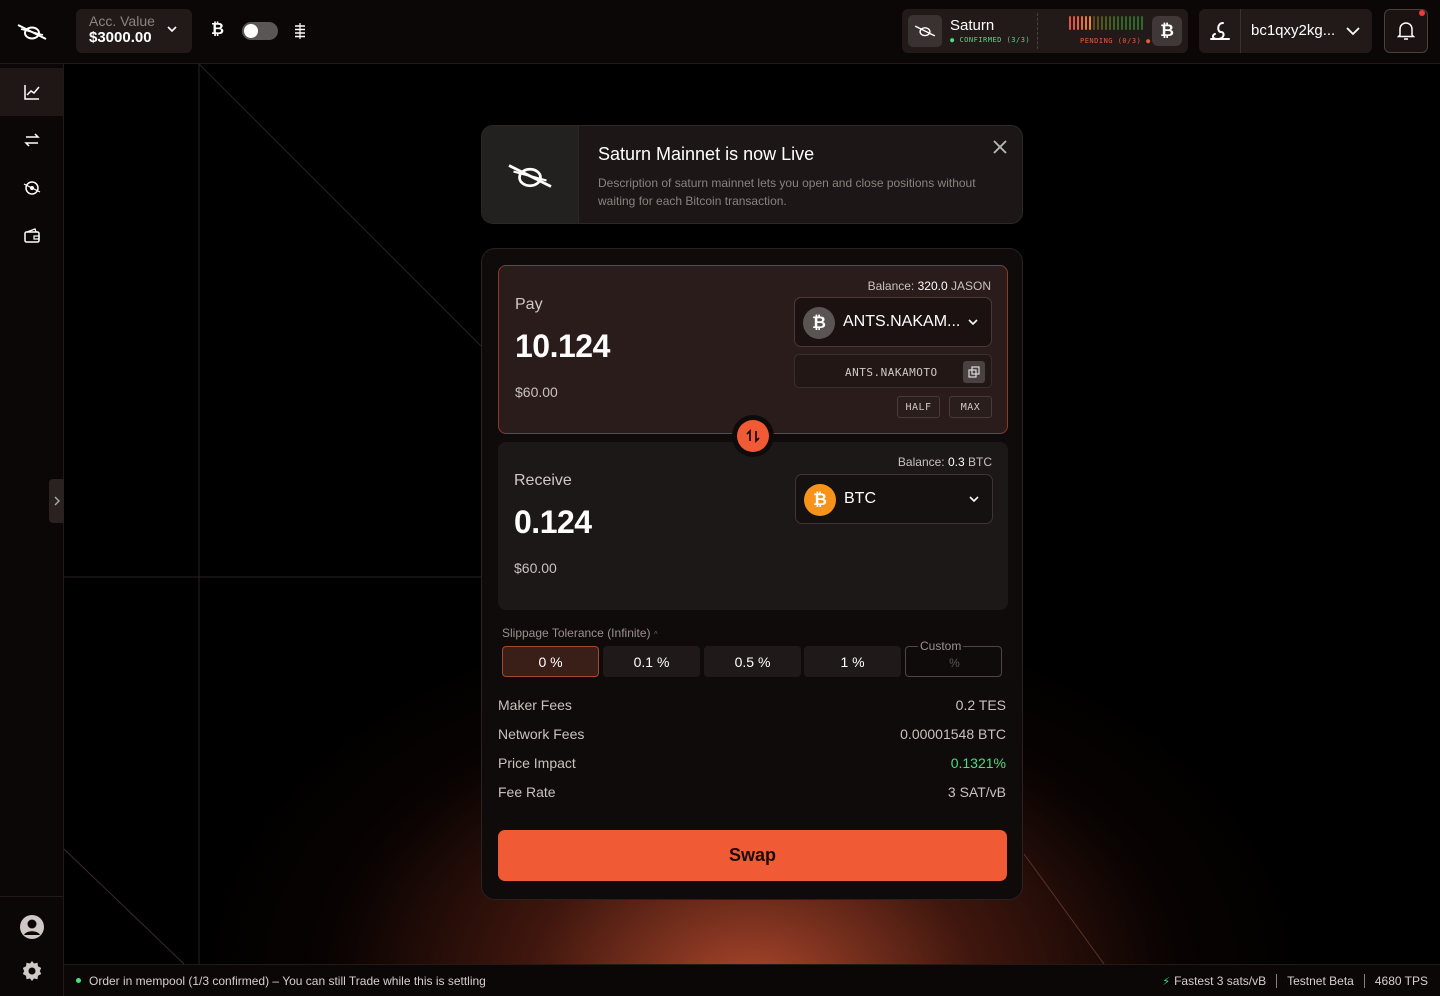 The image size is (1440, 996). I want to click on receive-balance: Balance: 0.3 BTC, so click(945, 462).